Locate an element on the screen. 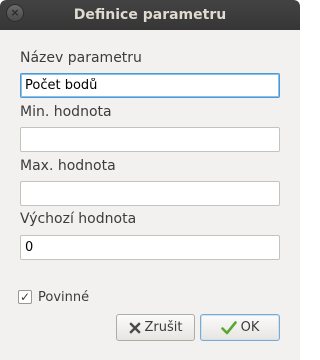 This screenshot has height=360, width=320. title-bar: × Definice parametru is located at coordinates (150, 15).